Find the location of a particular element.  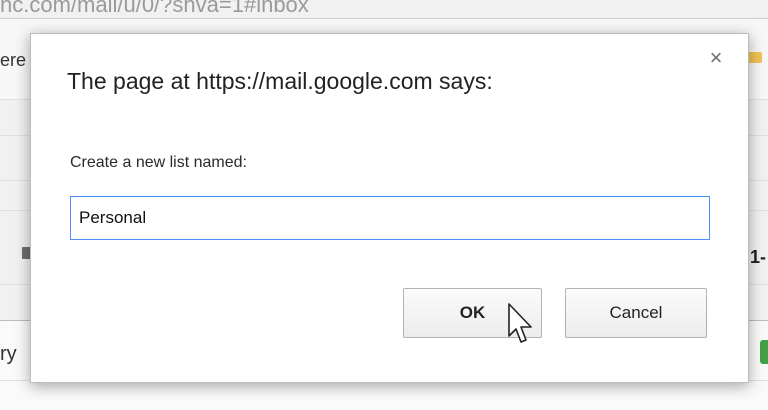

background-text-fragment: ry is located at coordinates (8, 354).